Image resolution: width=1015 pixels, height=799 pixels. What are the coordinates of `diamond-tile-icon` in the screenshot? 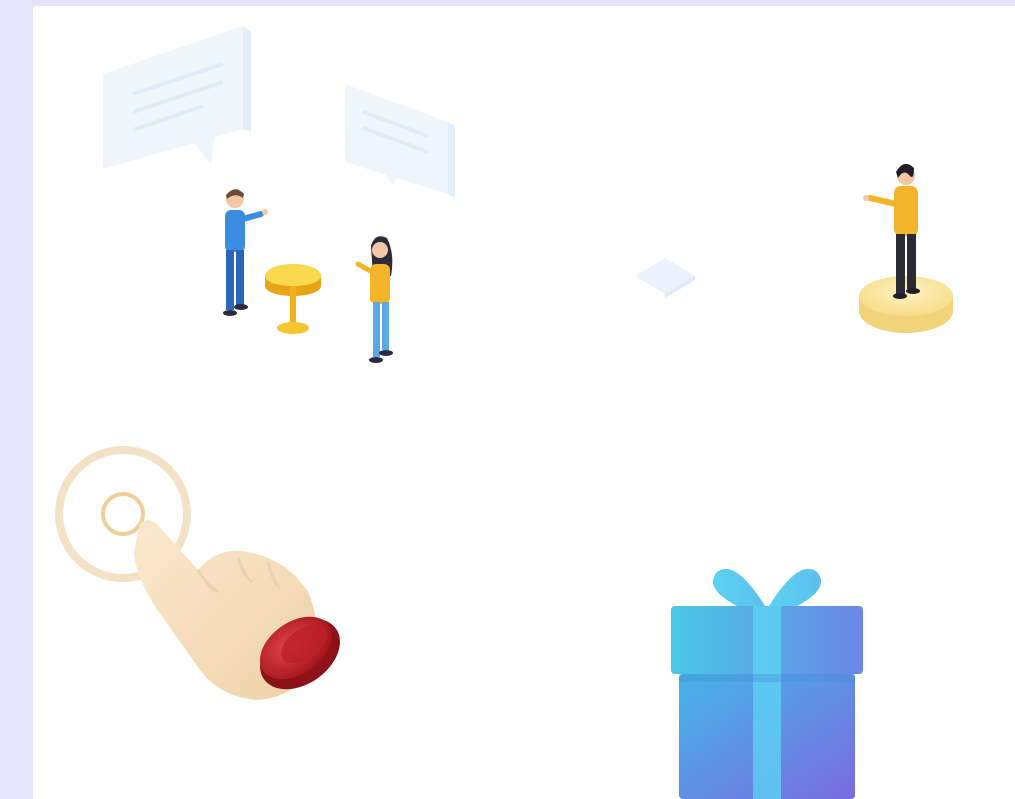 It's located at (665, 276).